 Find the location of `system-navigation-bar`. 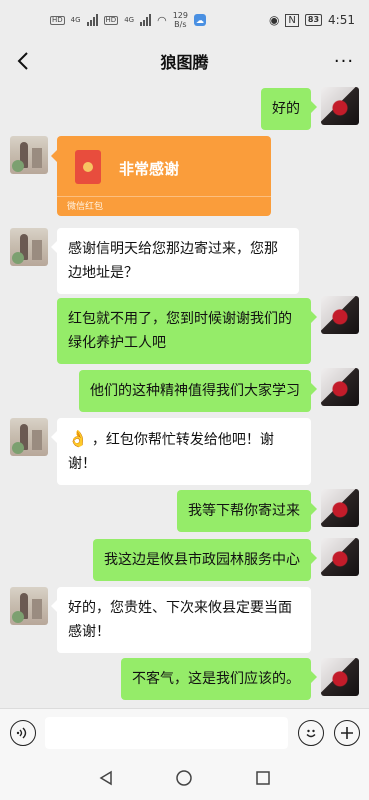

system-navigation-bar is located at coordinates (184, 778).